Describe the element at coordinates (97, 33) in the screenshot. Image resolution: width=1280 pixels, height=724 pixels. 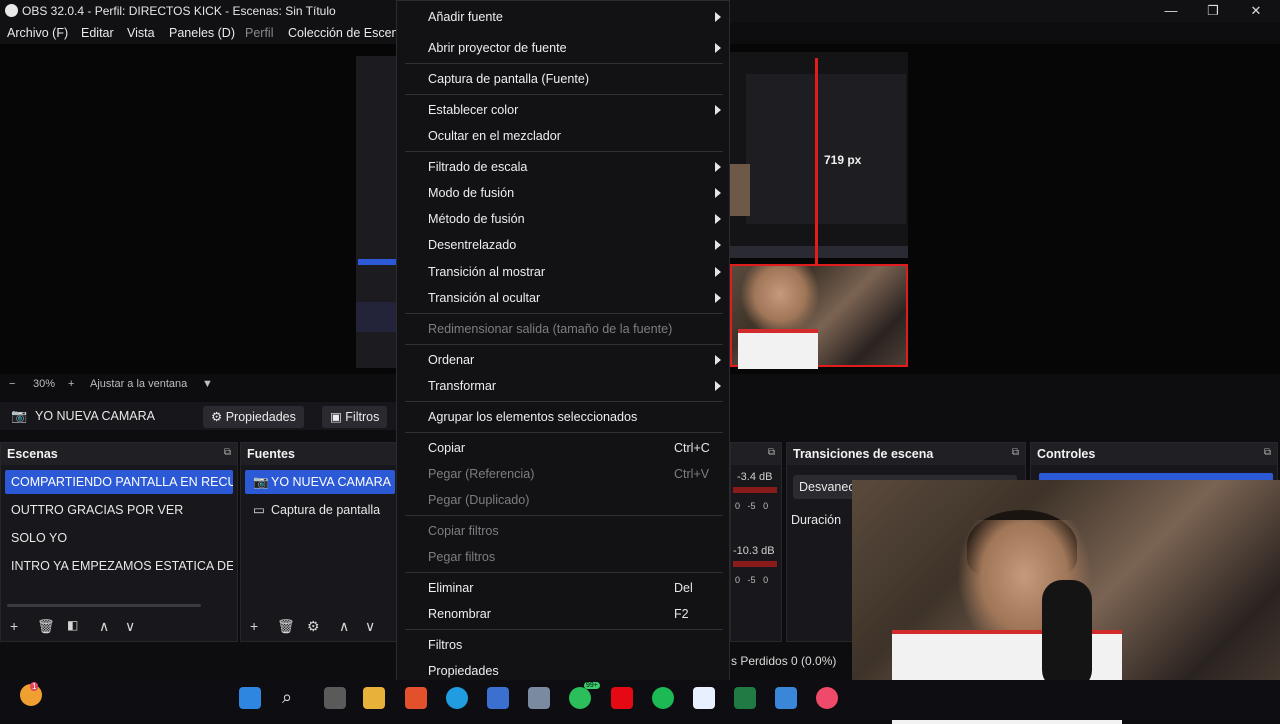
I see `menu-editar: Editar` at that location.